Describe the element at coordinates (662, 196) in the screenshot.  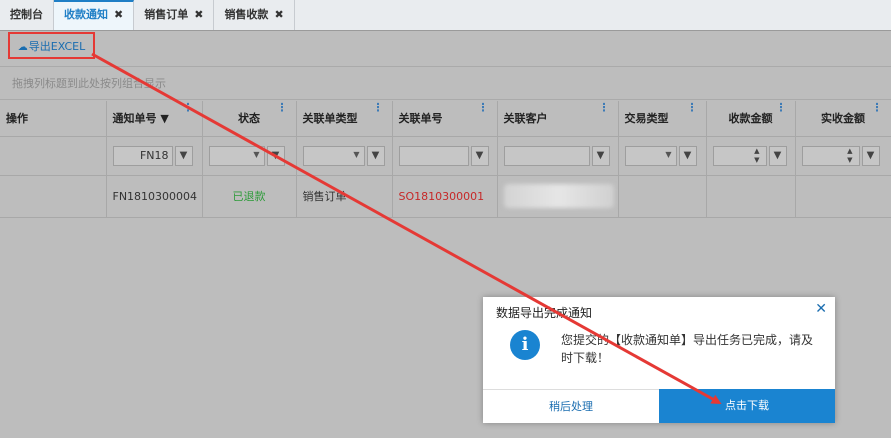
I see `cell-trade-type` at that location.